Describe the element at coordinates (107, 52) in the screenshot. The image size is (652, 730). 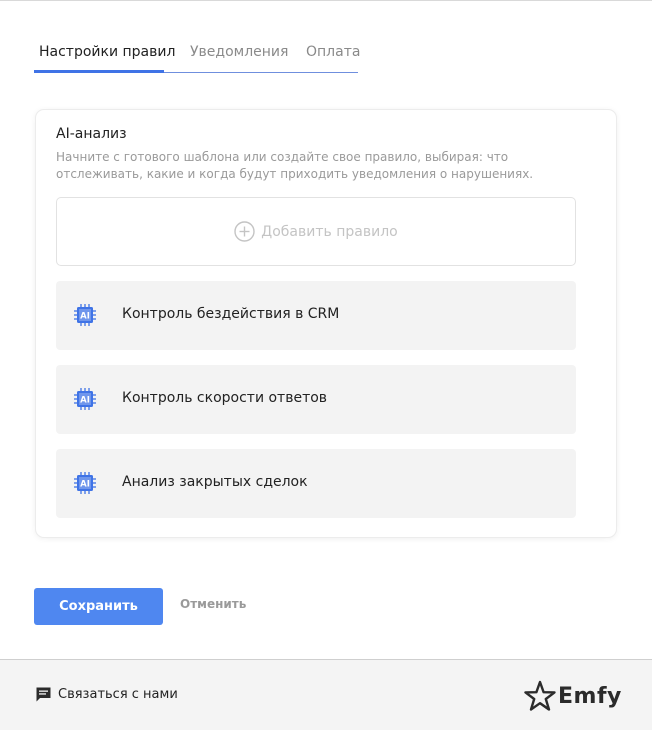
I see `tab-rule-settings: Настройки правил` at that location.